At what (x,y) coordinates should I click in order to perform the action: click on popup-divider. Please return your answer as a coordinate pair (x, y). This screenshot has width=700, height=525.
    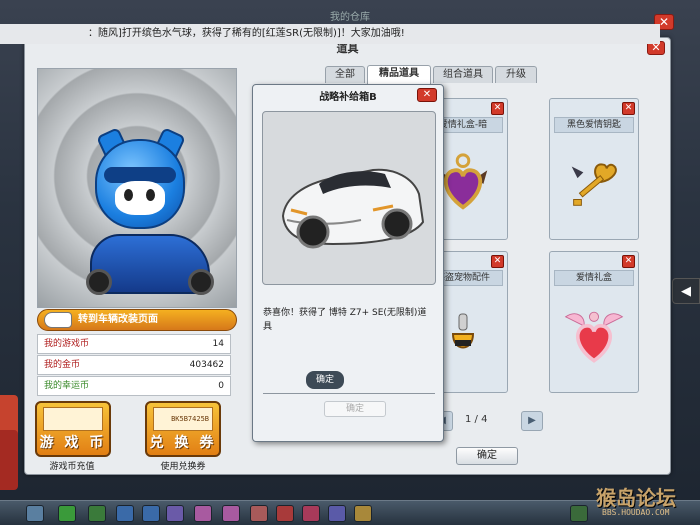
    Looking at the image, I should click on (349, 393).